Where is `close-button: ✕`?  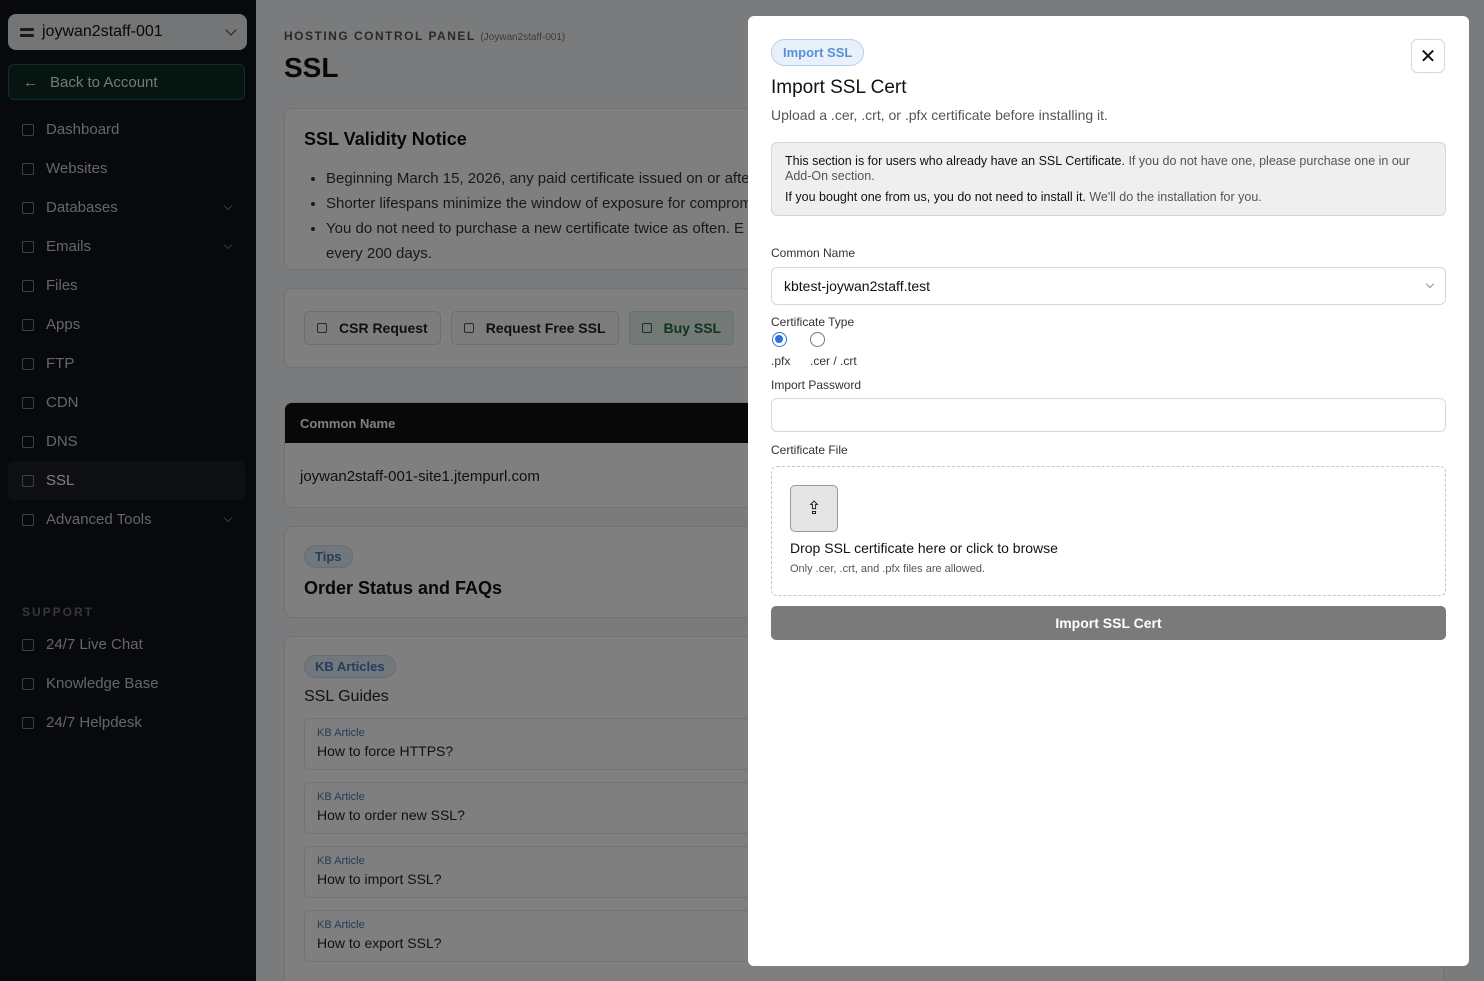
close-button: ✕ is located at coordinates (1428, 56).